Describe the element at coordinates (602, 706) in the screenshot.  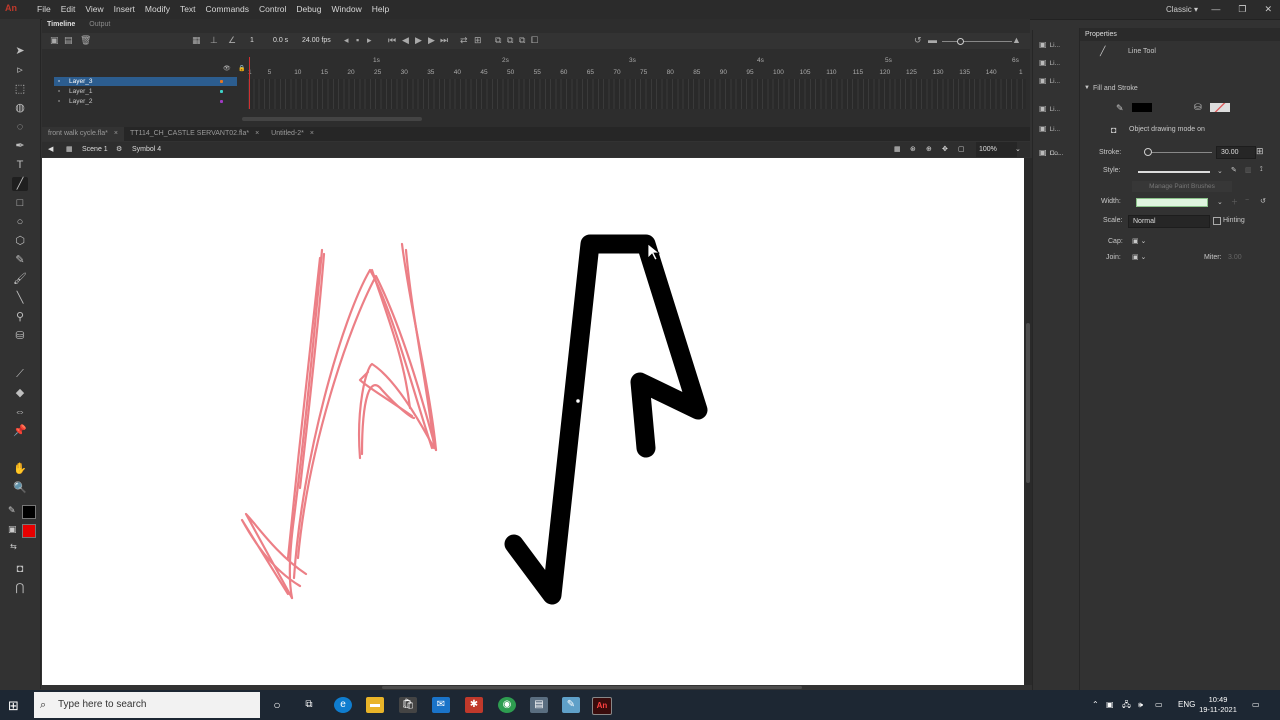
I see `animate-app-icon: An` at that location.